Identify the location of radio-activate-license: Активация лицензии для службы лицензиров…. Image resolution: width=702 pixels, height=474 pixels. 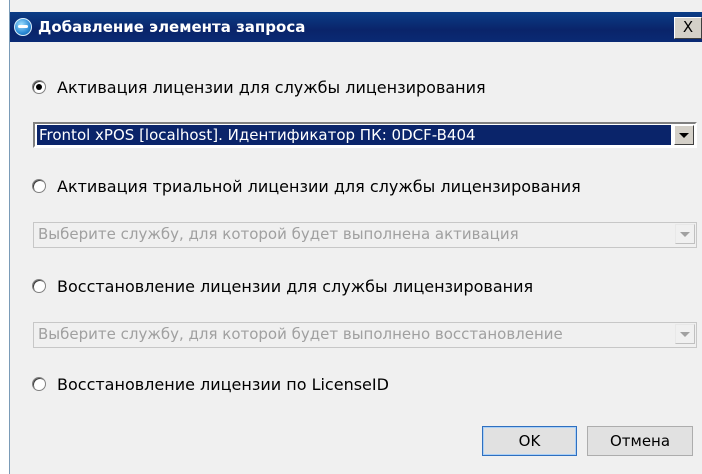
(259, 87).